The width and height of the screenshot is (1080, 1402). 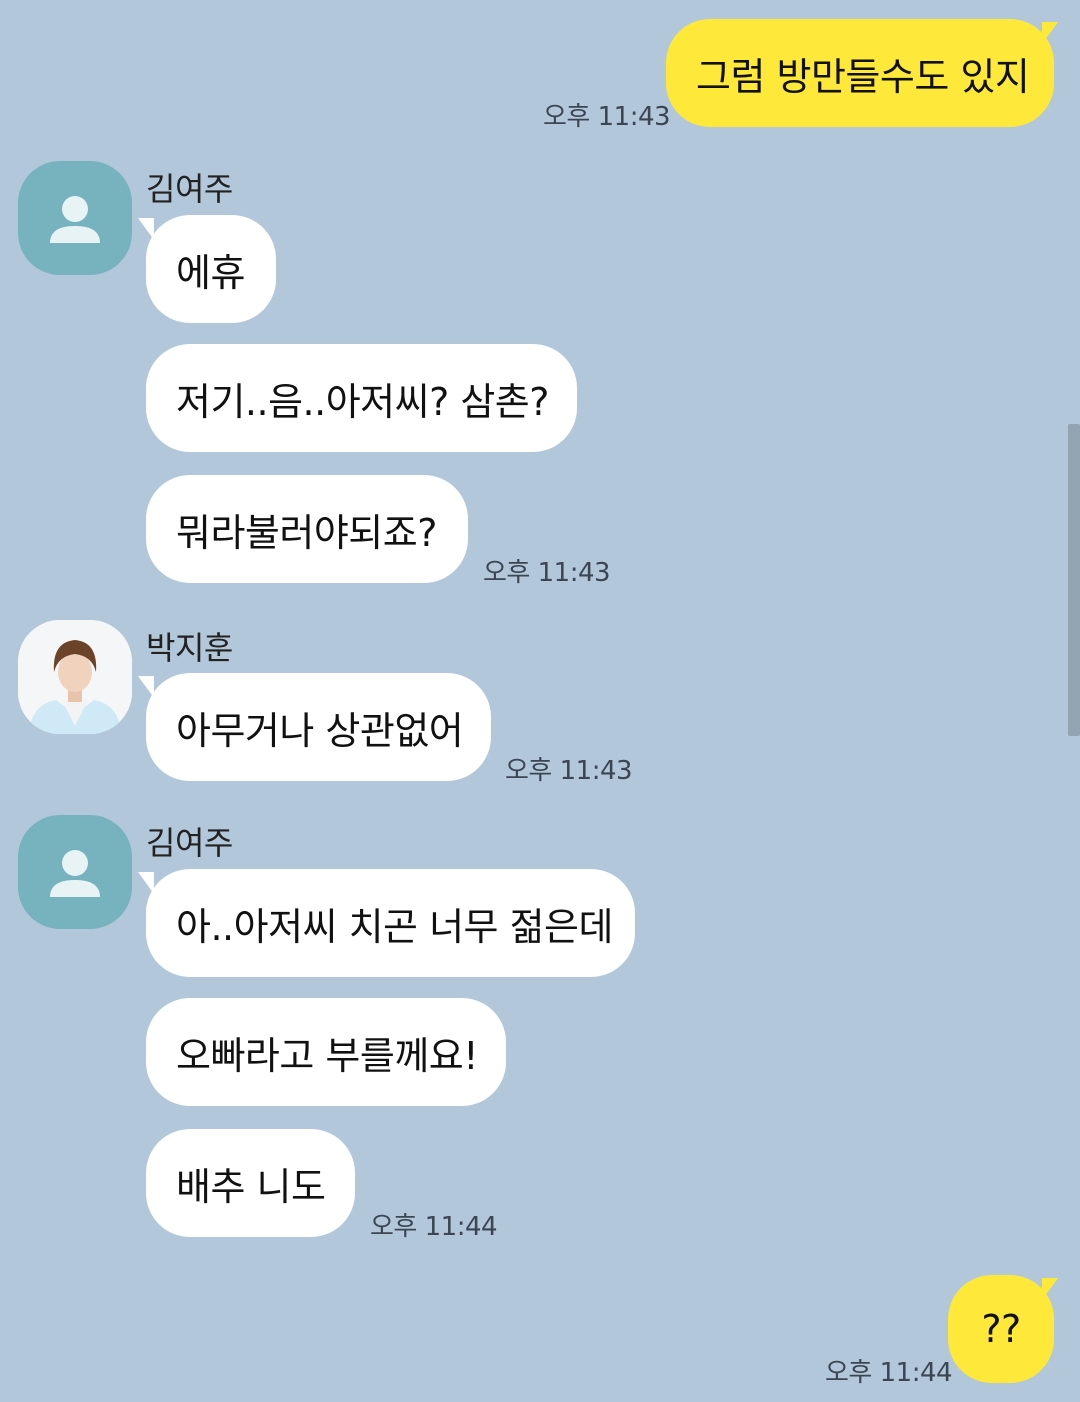 I want to click on message-text: 아무거나 상관없어, so click(x=320, y=730).